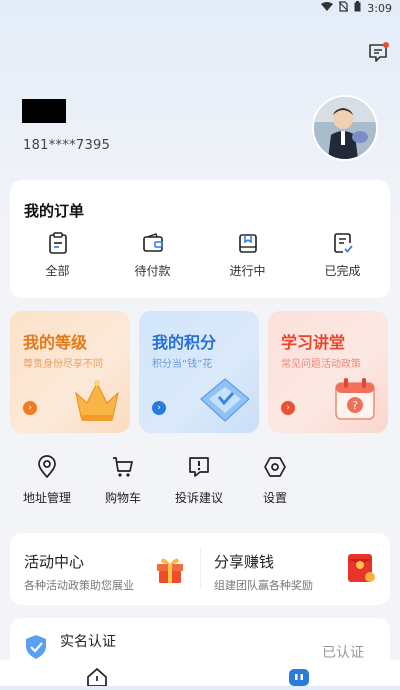 The image size is (400, 690). I want to click on settings-hex-icon, so click(275, 467).